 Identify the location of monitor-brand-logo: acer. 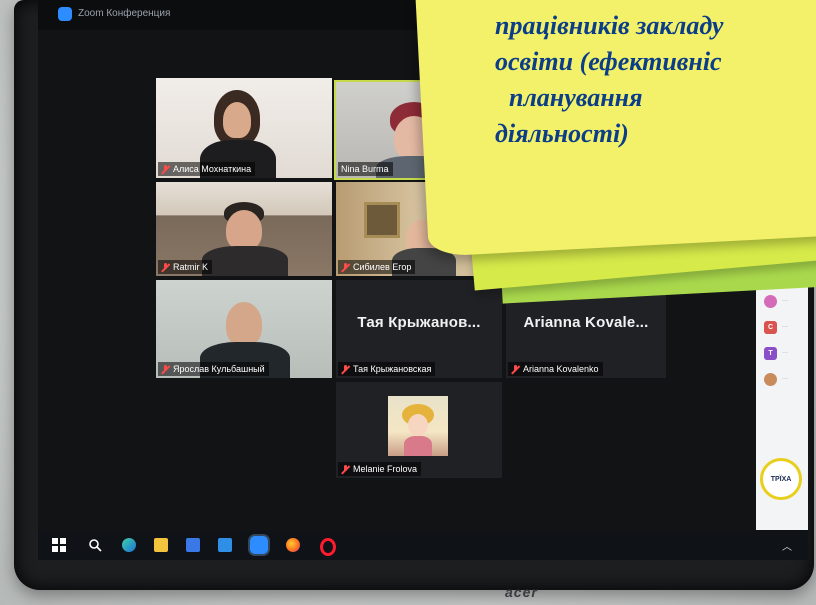
(521, 592).